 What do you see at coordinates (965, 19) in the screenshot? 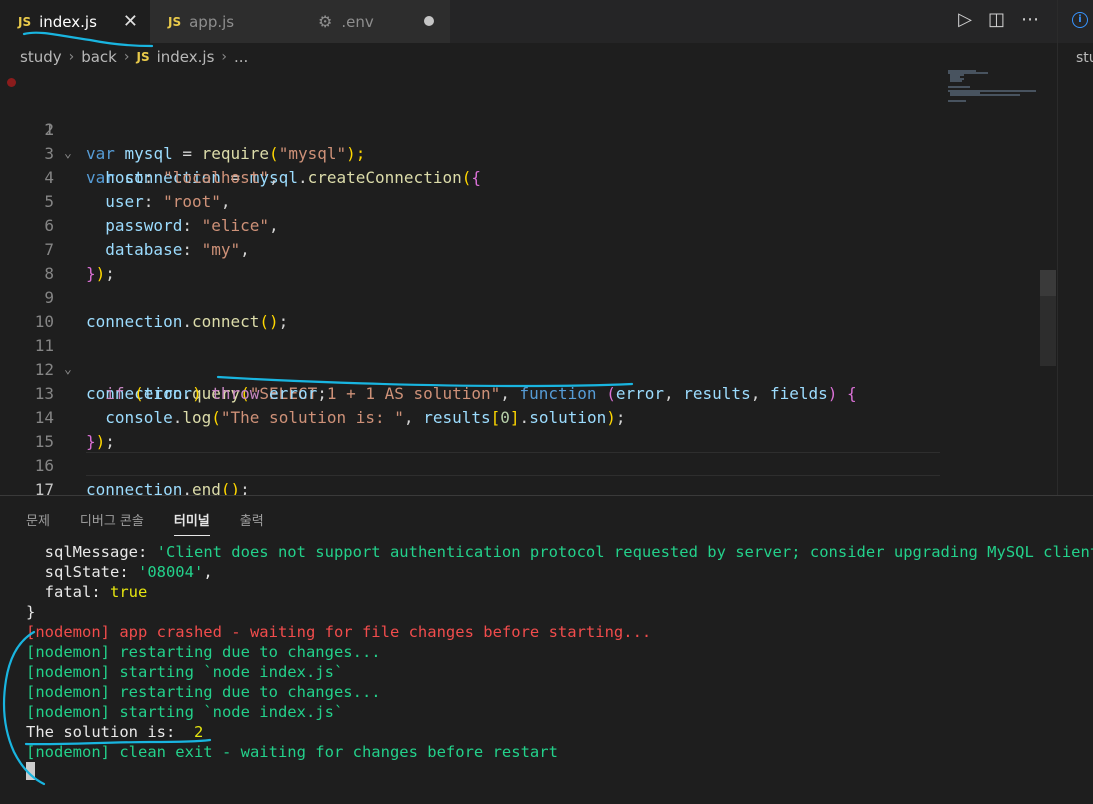
I see `run-icon: ▷` at bounding box center [965, 19].